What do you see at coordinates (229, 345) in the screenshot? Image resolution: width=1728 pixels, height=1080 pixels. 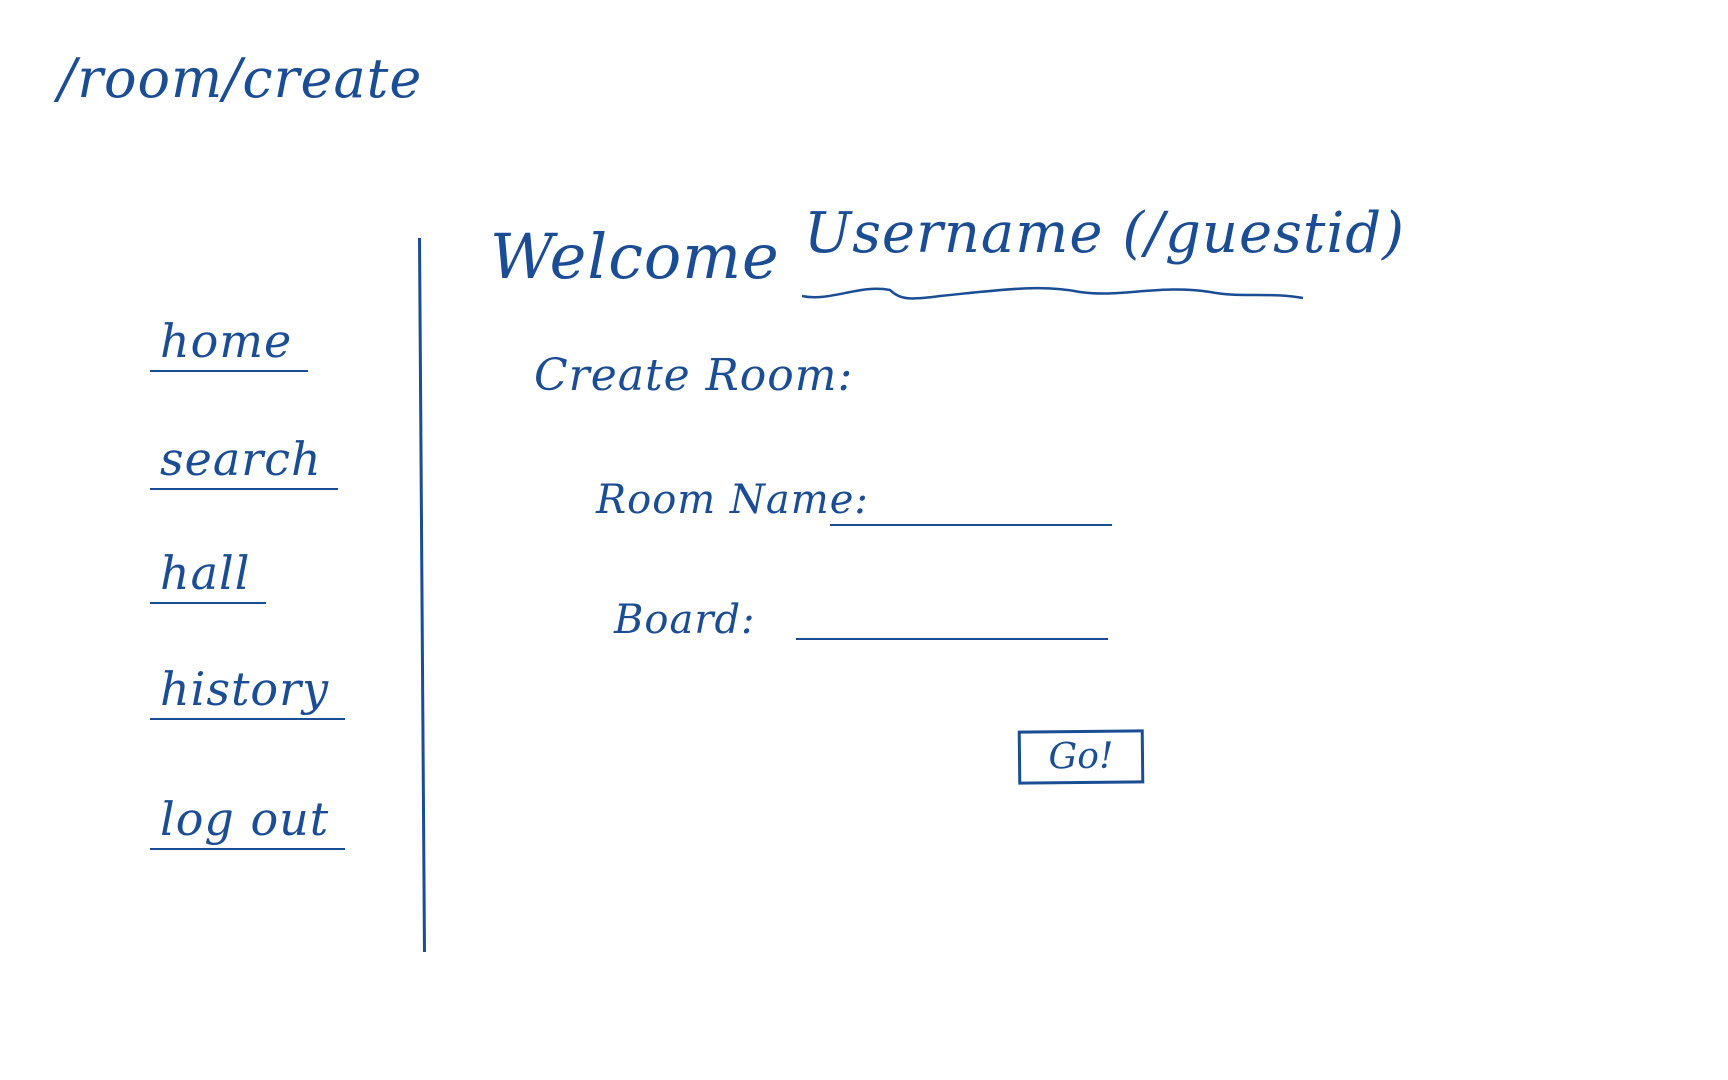 I see `sidebar-item-home: home` at bounding box center [229, 345].